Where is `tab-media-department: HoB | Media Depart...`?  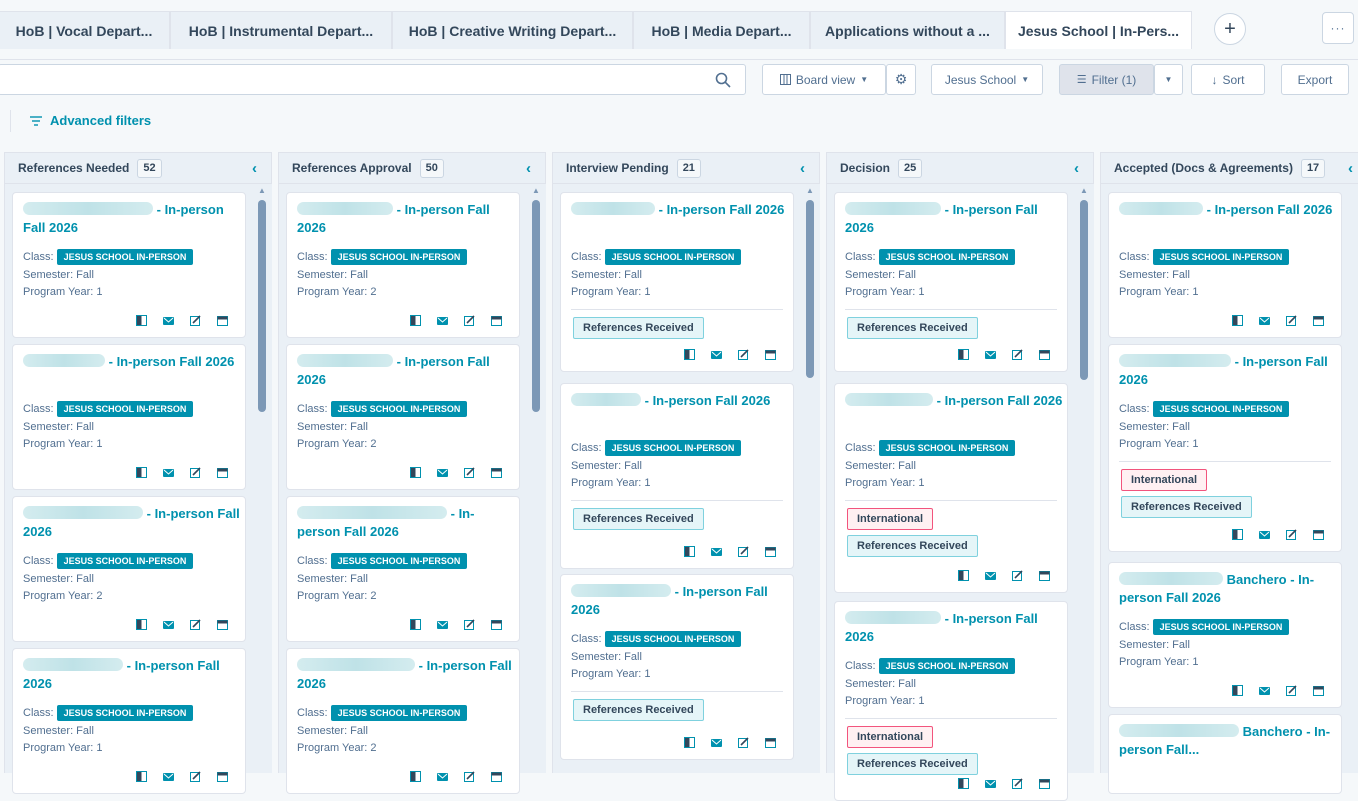 tab-media-department: HoB | Media Depart... is located at coordinates (721, 30).